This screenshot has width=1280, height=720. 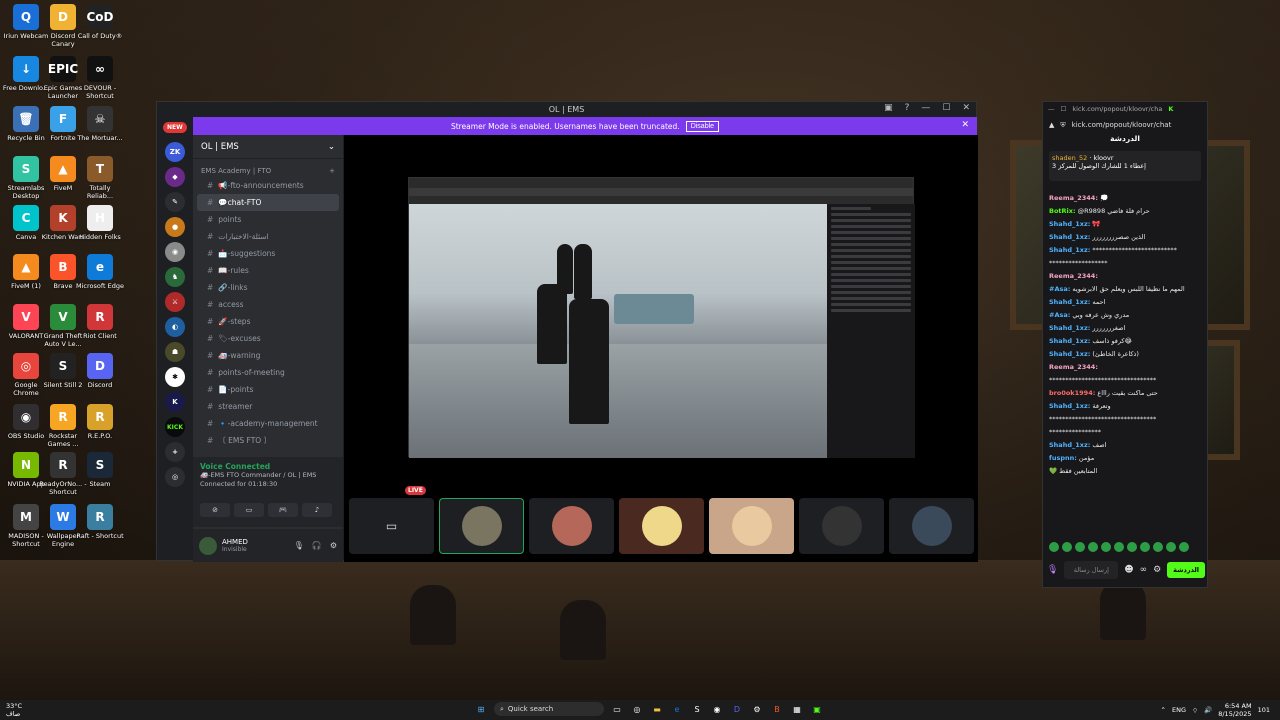 What do you see at coordinates (1195, 710) in the screenshot?
I see `wifi-icon: ⌔` at bounding box center [1195, 710].